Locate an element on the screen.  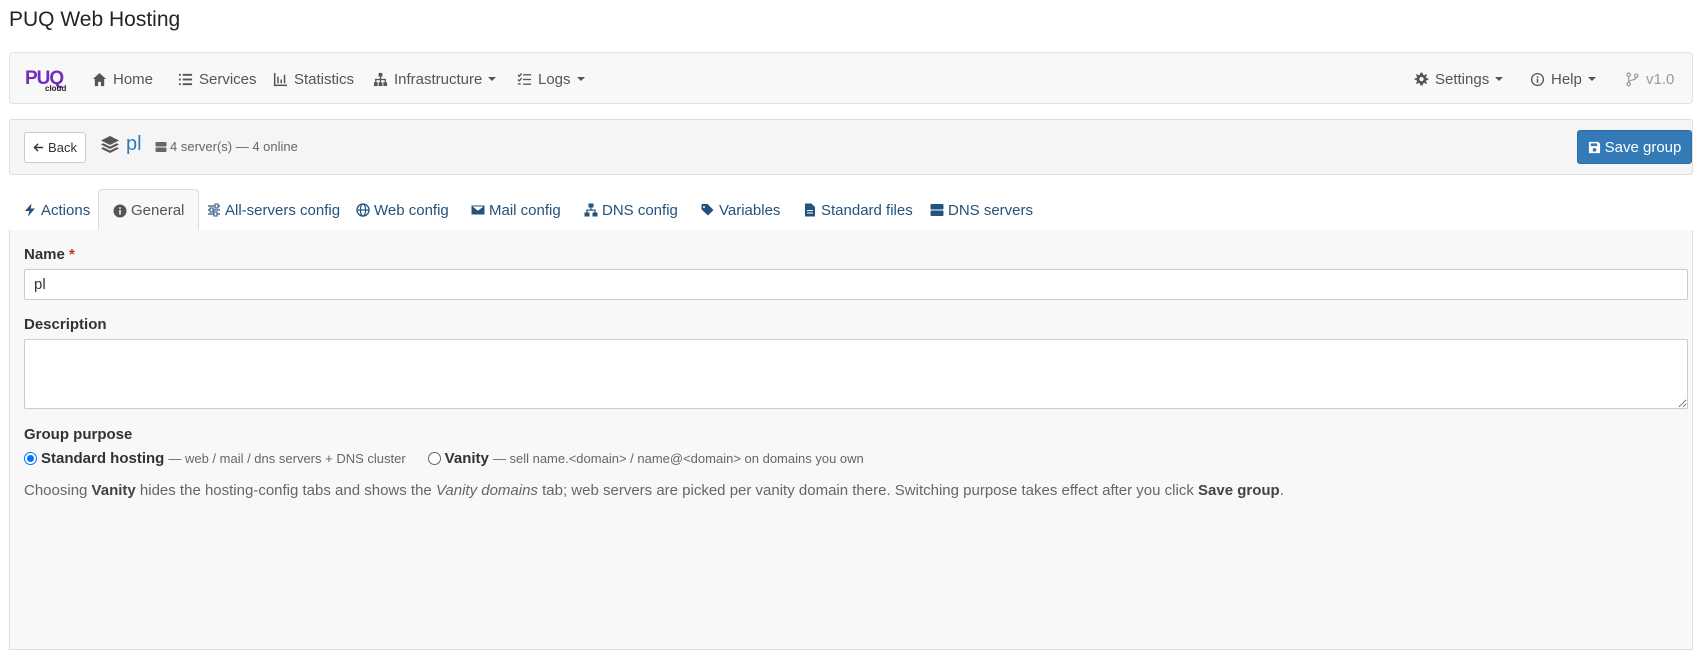
help-text-bold: Save group is located at coordinates (1239, 490).